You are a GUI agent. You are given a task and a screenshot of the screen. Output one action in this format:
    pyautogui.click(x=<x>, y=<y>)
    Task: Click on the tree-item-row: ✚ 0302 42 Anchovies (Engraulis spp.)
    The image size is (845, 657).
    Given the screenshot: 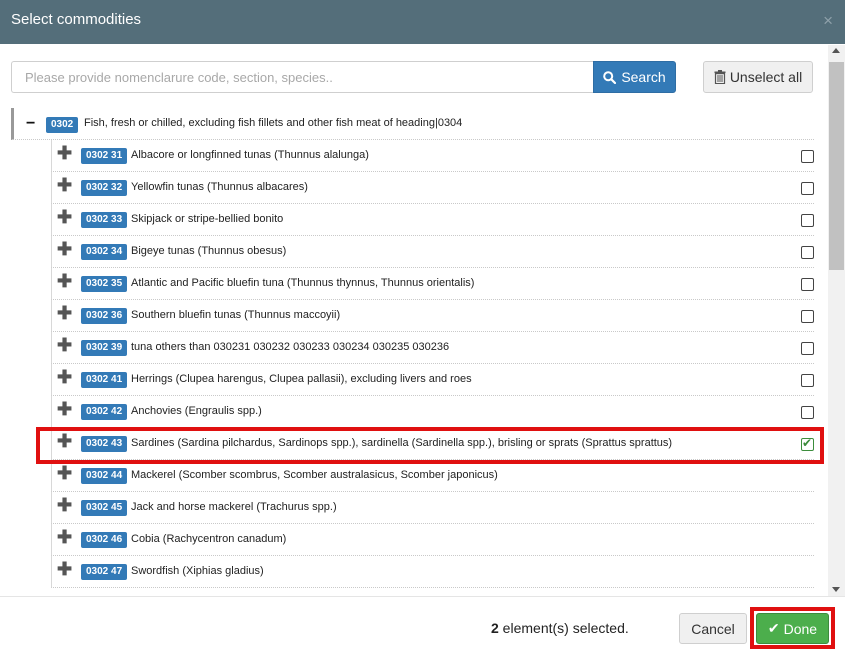 What is the action you would take?
    pyautogui.click(x=432, y=412)
    